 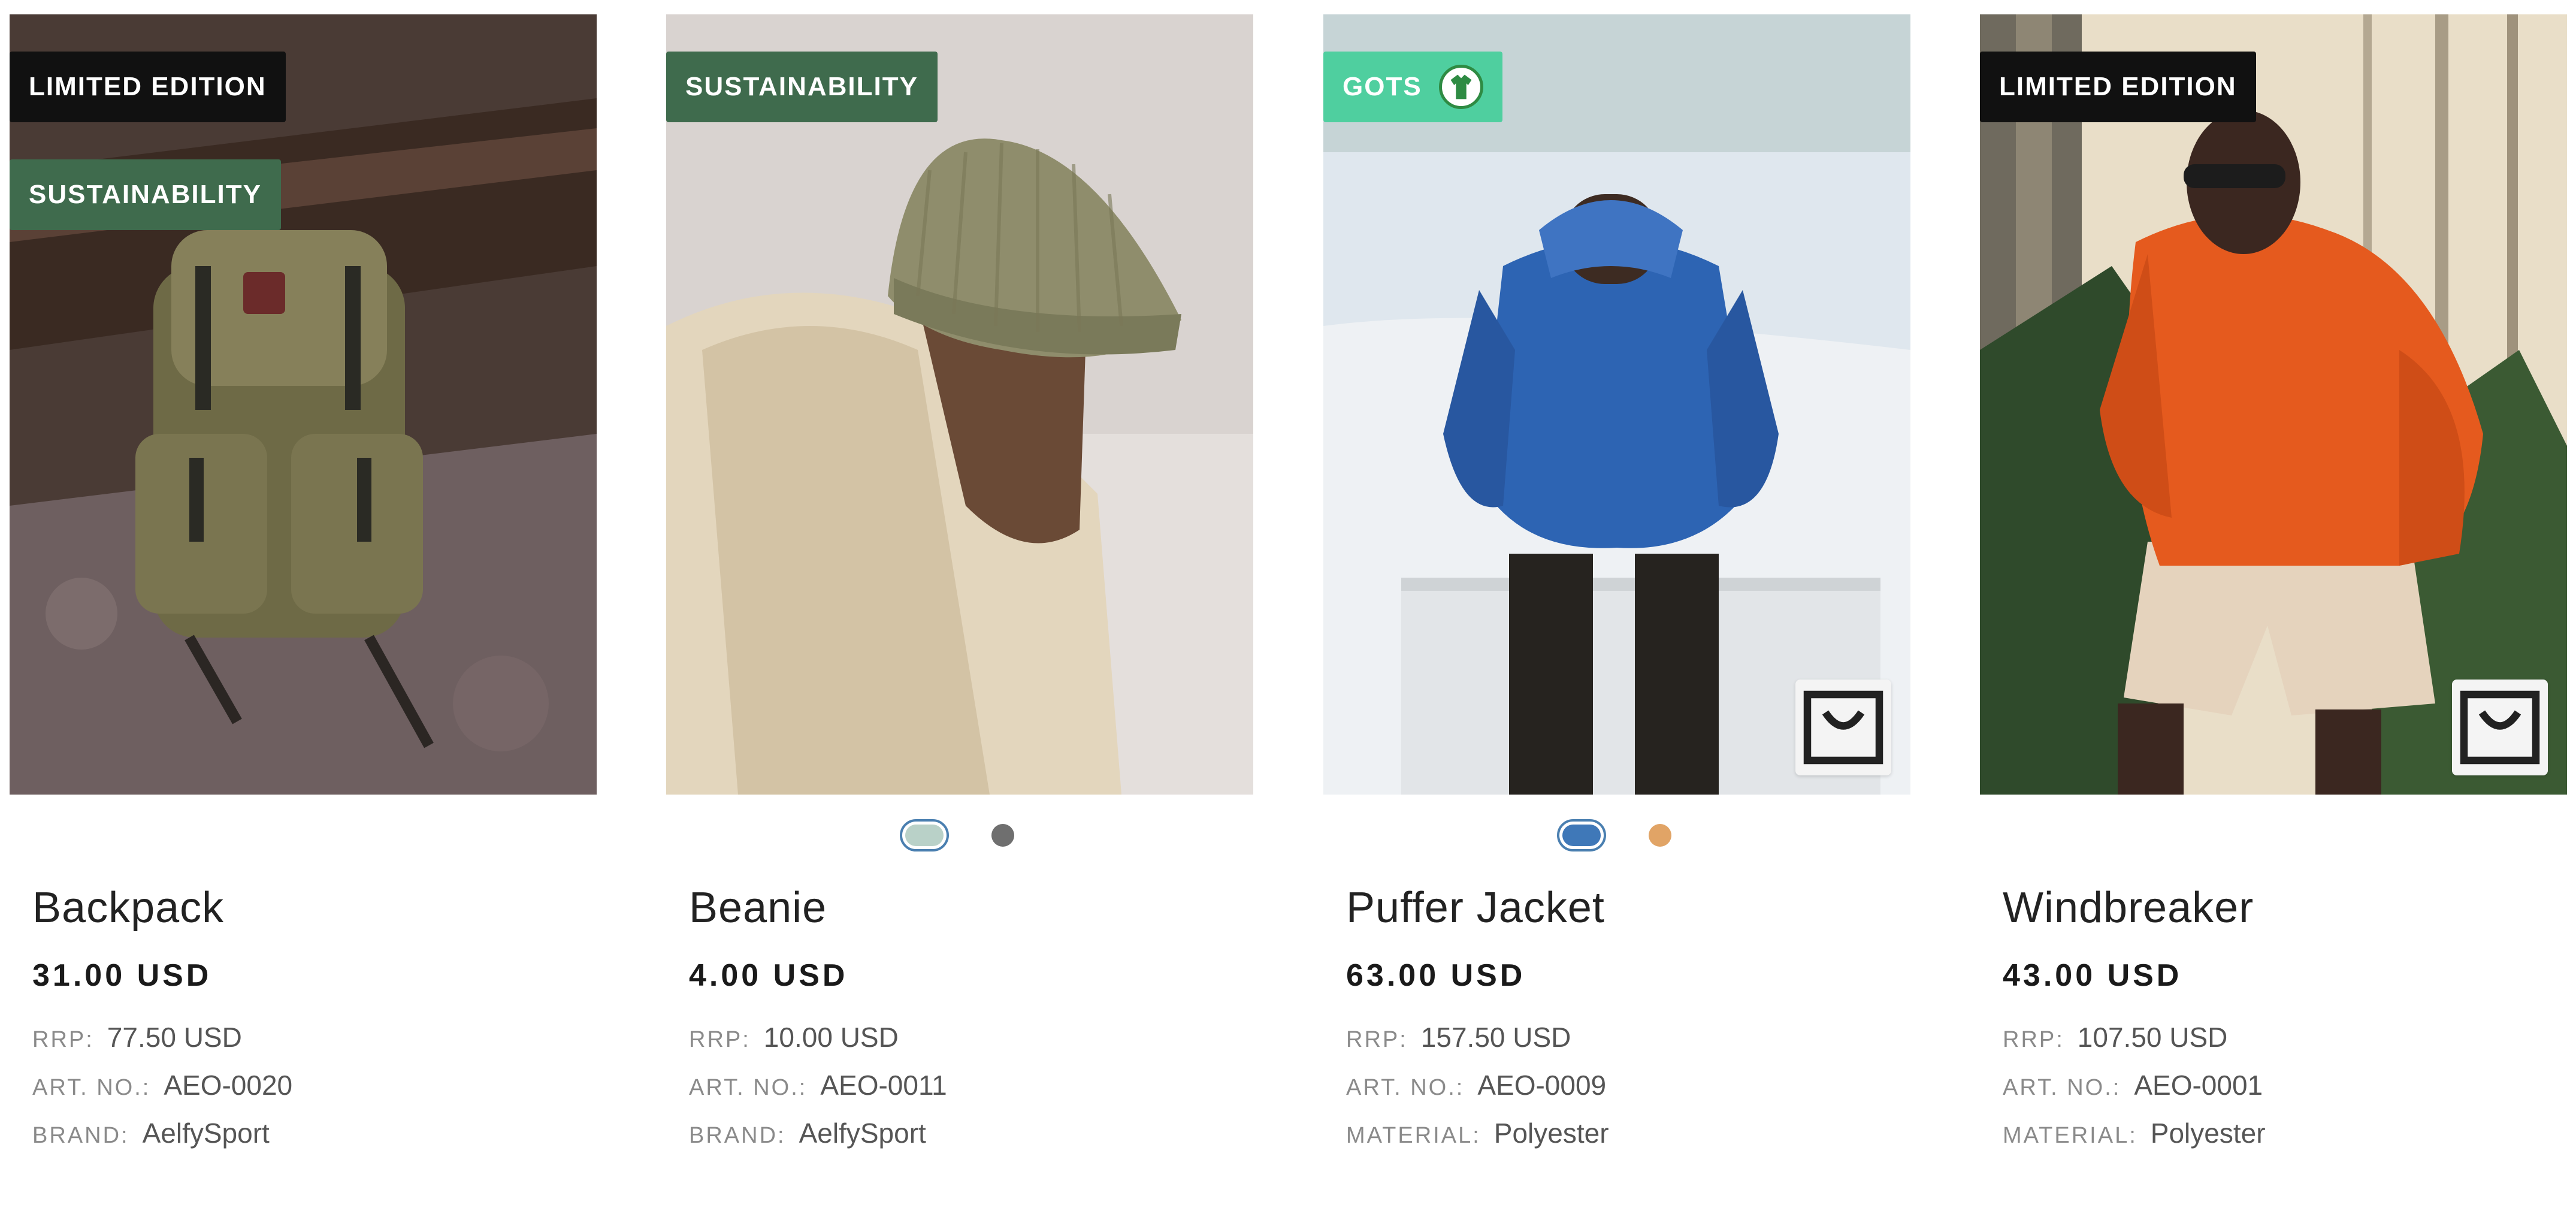 I want to click on swatch-sage, so click(x=924, y=835).